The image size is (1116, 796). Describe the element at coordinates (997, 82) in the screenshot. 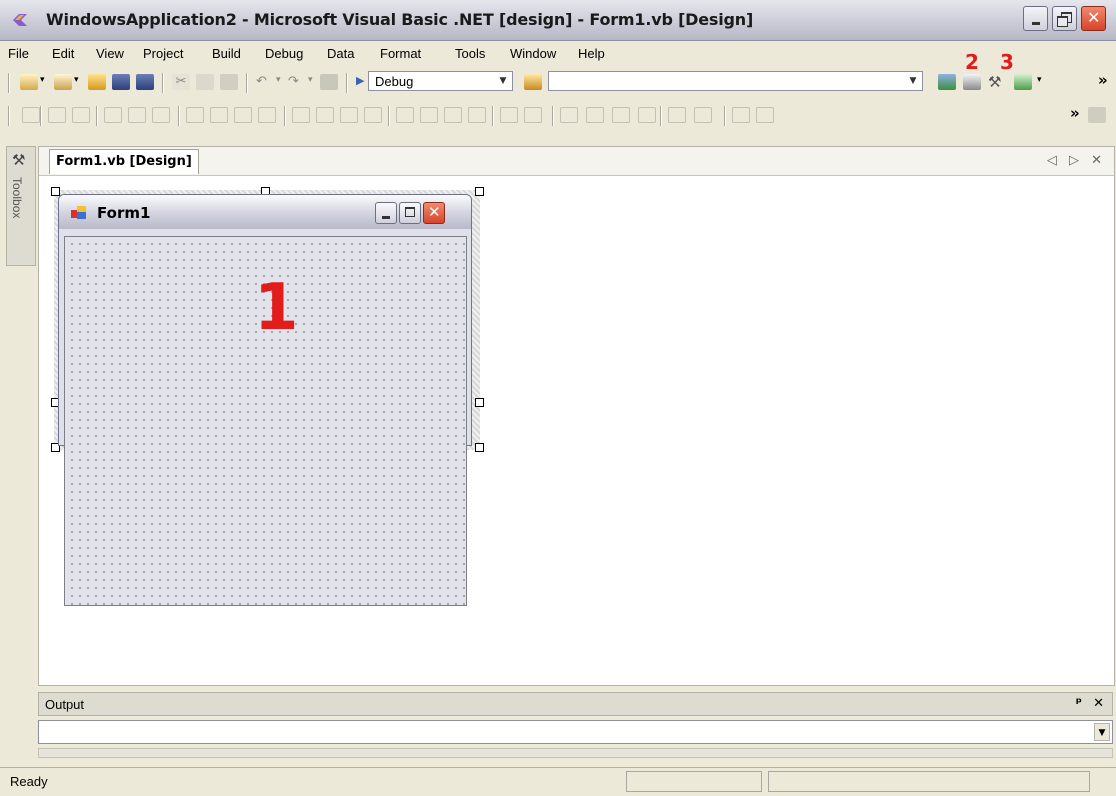

I see `toolbox-icon: ⚒` at that location.